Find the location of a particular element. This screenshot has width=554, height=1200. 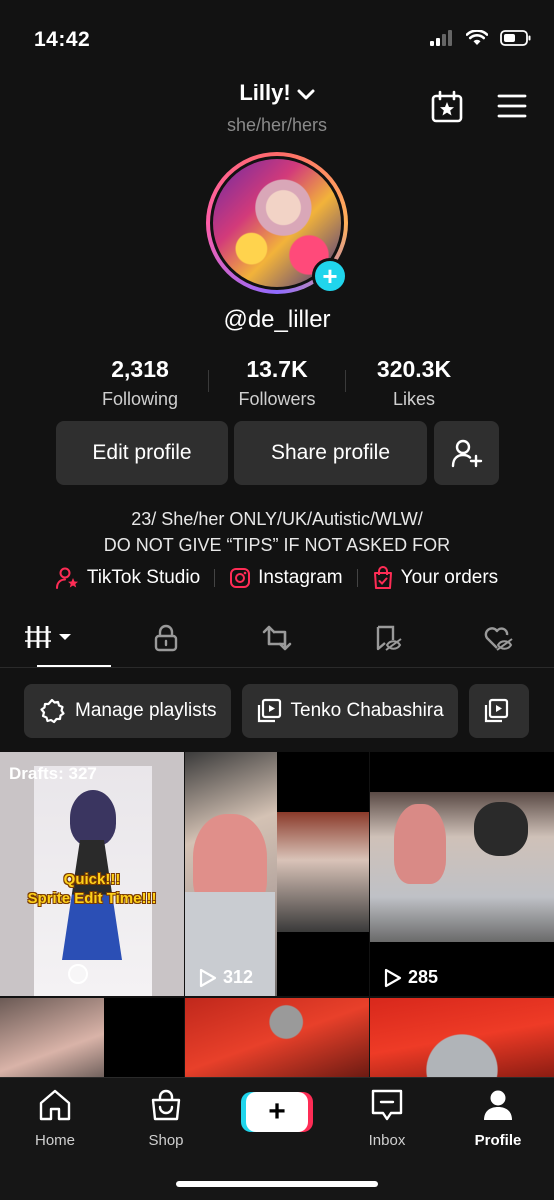

following-count: 2,318 is located at coordinates (140, 369).